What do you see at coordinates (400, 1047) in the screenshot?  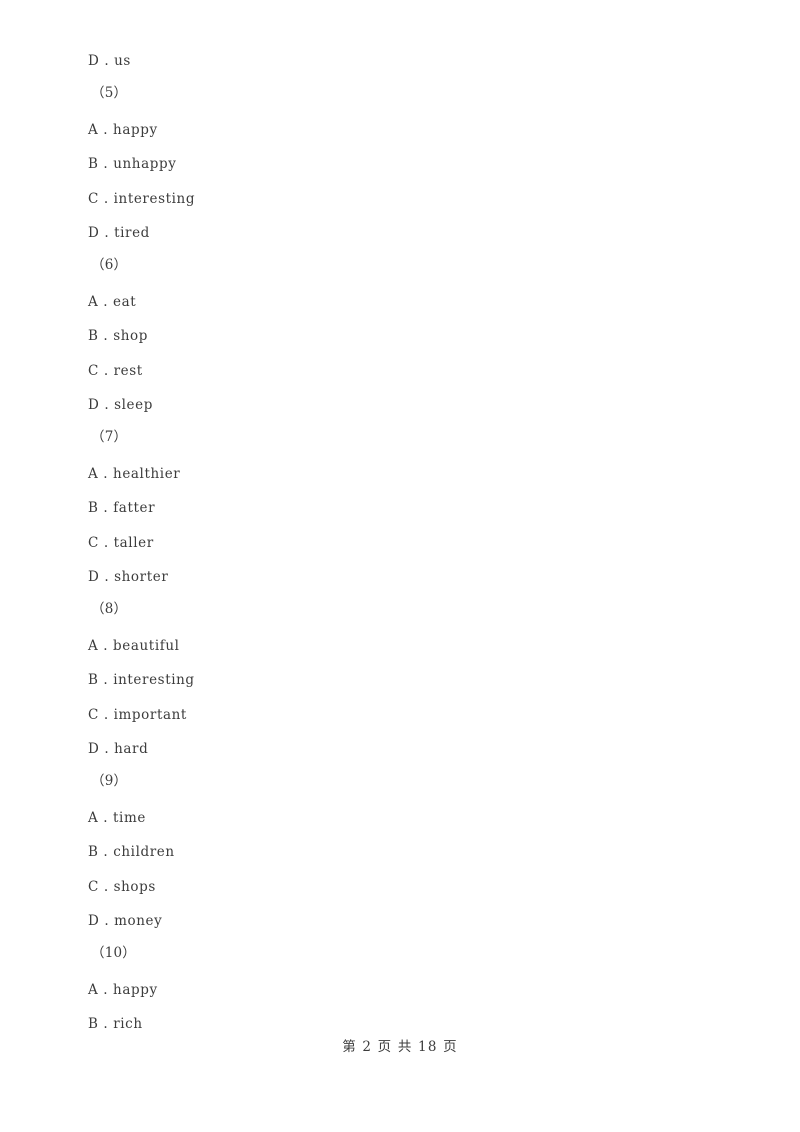 I see `page-footer: 第 2 页 共 18 页` at bounding box center [400, 1047].